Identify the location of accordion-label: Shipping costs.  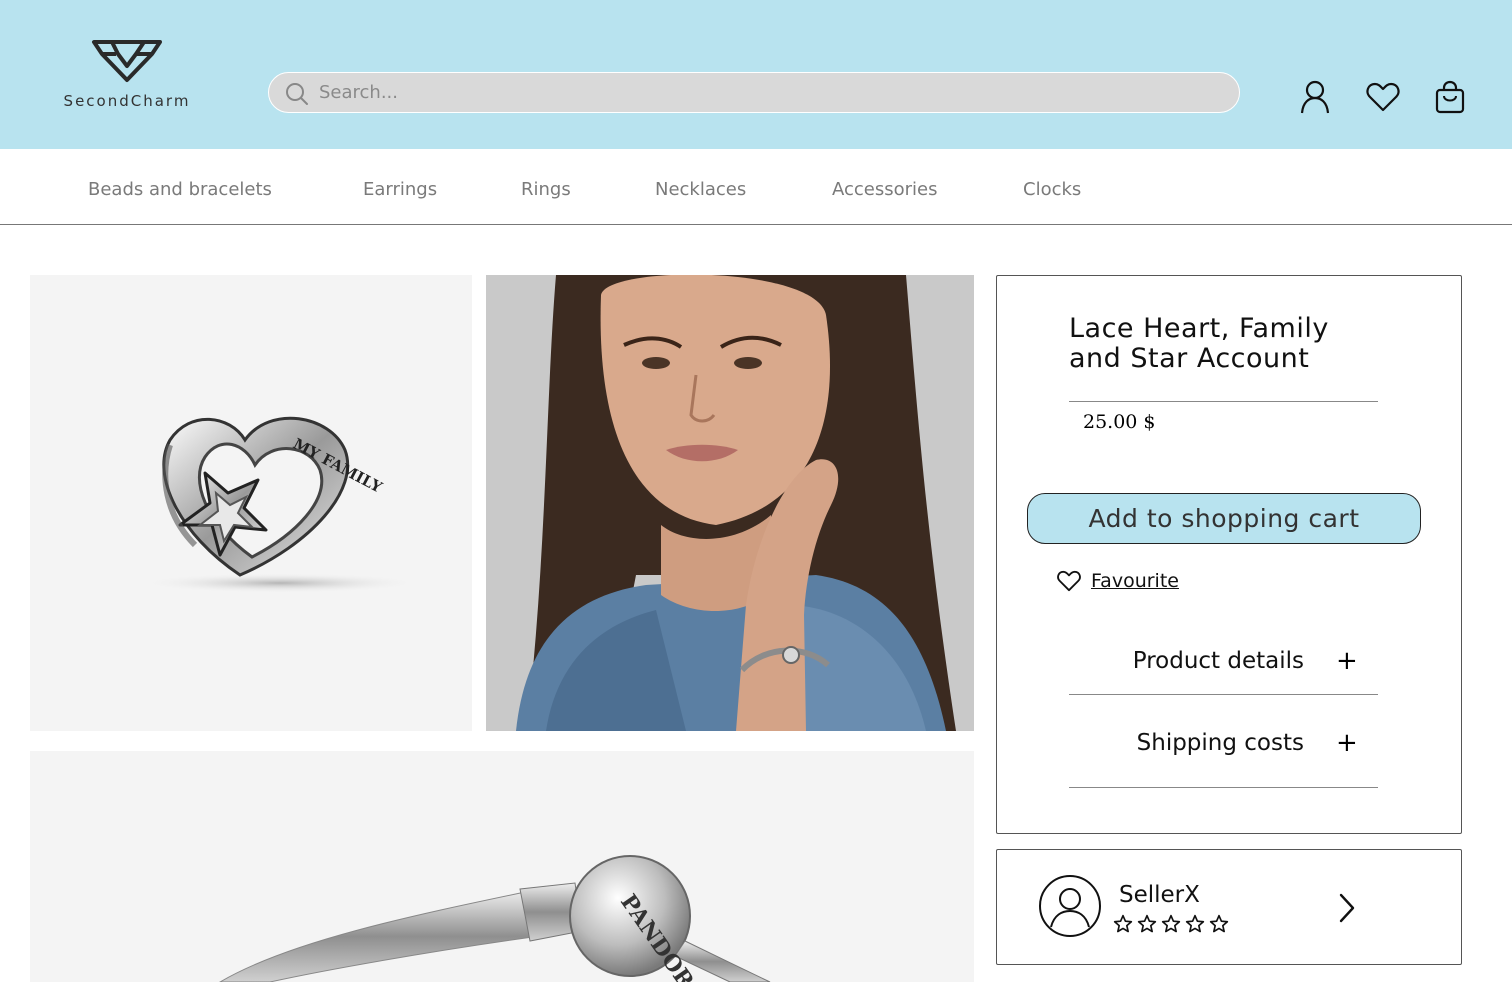
(1220, 743).